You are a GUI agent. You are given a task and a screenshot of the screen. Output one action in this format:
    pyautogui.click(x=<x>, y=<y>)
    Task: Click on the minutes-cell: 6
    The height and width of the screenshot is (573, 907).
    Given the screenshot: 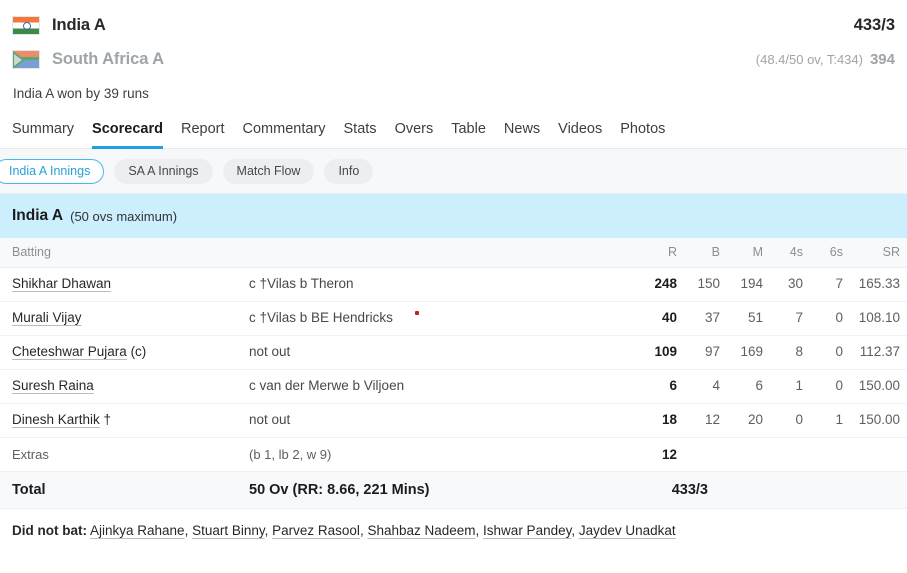 What is the action you would take?
    pyautogui.click(x=741, y=386)
    